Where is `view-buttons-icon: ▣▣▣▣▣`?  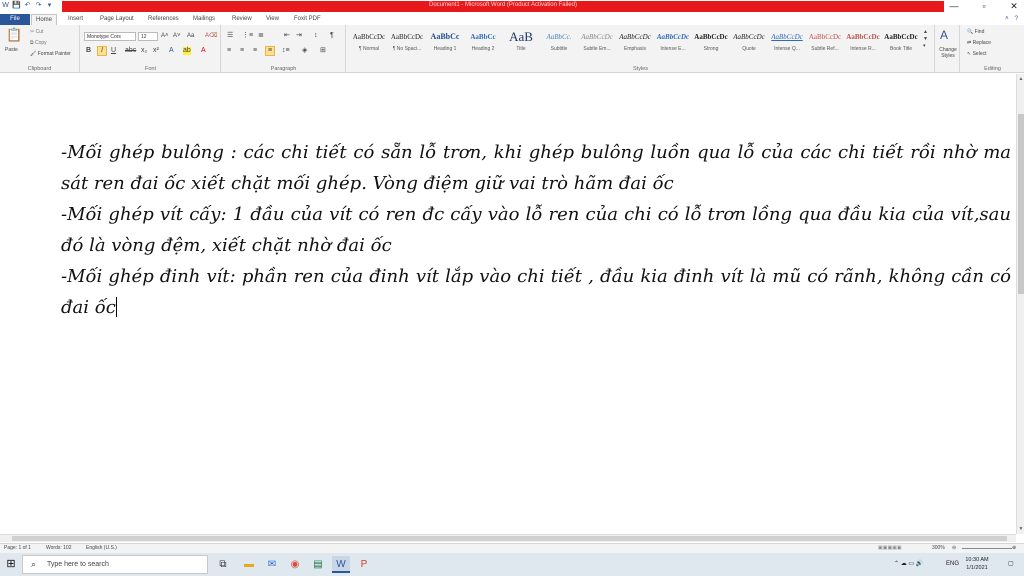
view-buttons-icon: ▣▣▣▣▣ is located at coordinates (890, 548).